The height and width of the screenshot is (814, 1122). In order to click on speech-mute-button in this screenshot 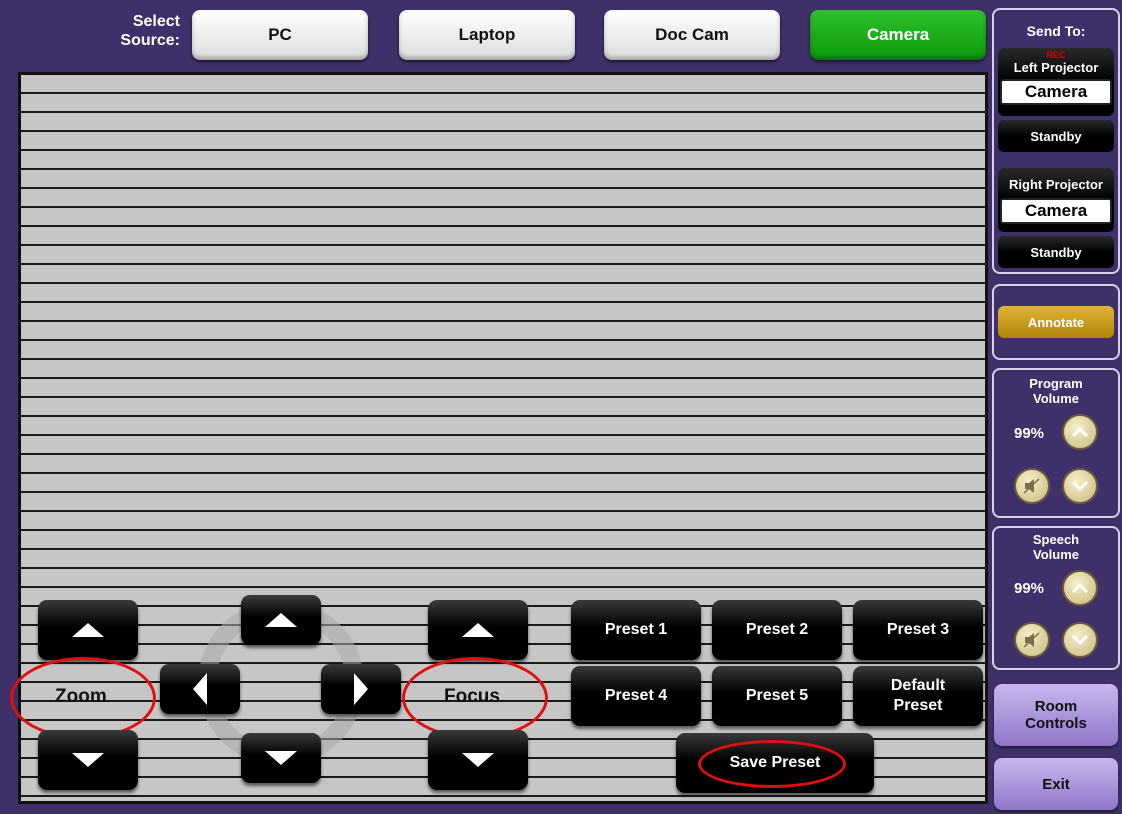, I will do `click(1032, 640)`.